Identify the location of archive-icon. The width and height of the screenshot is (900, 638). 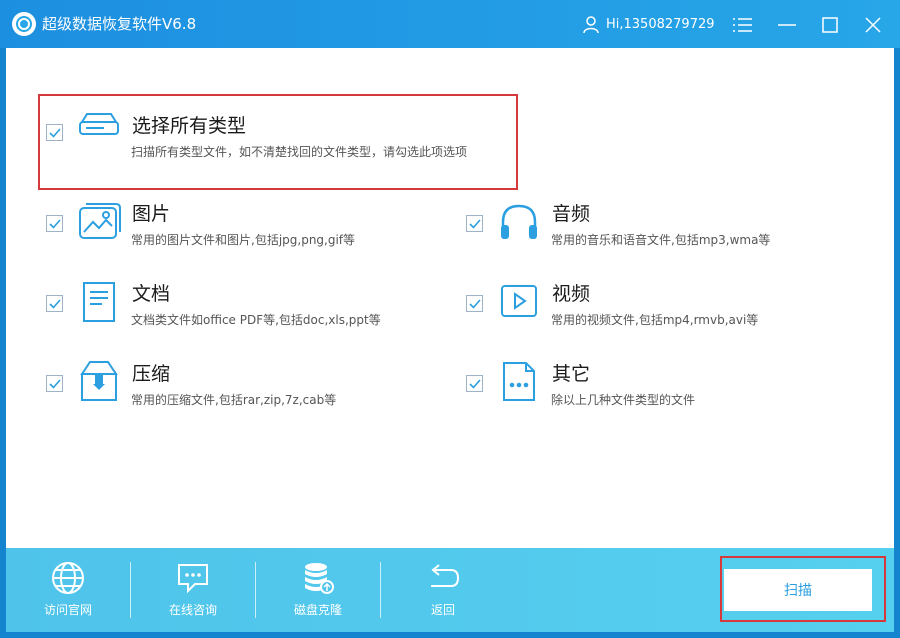
(99, 381).